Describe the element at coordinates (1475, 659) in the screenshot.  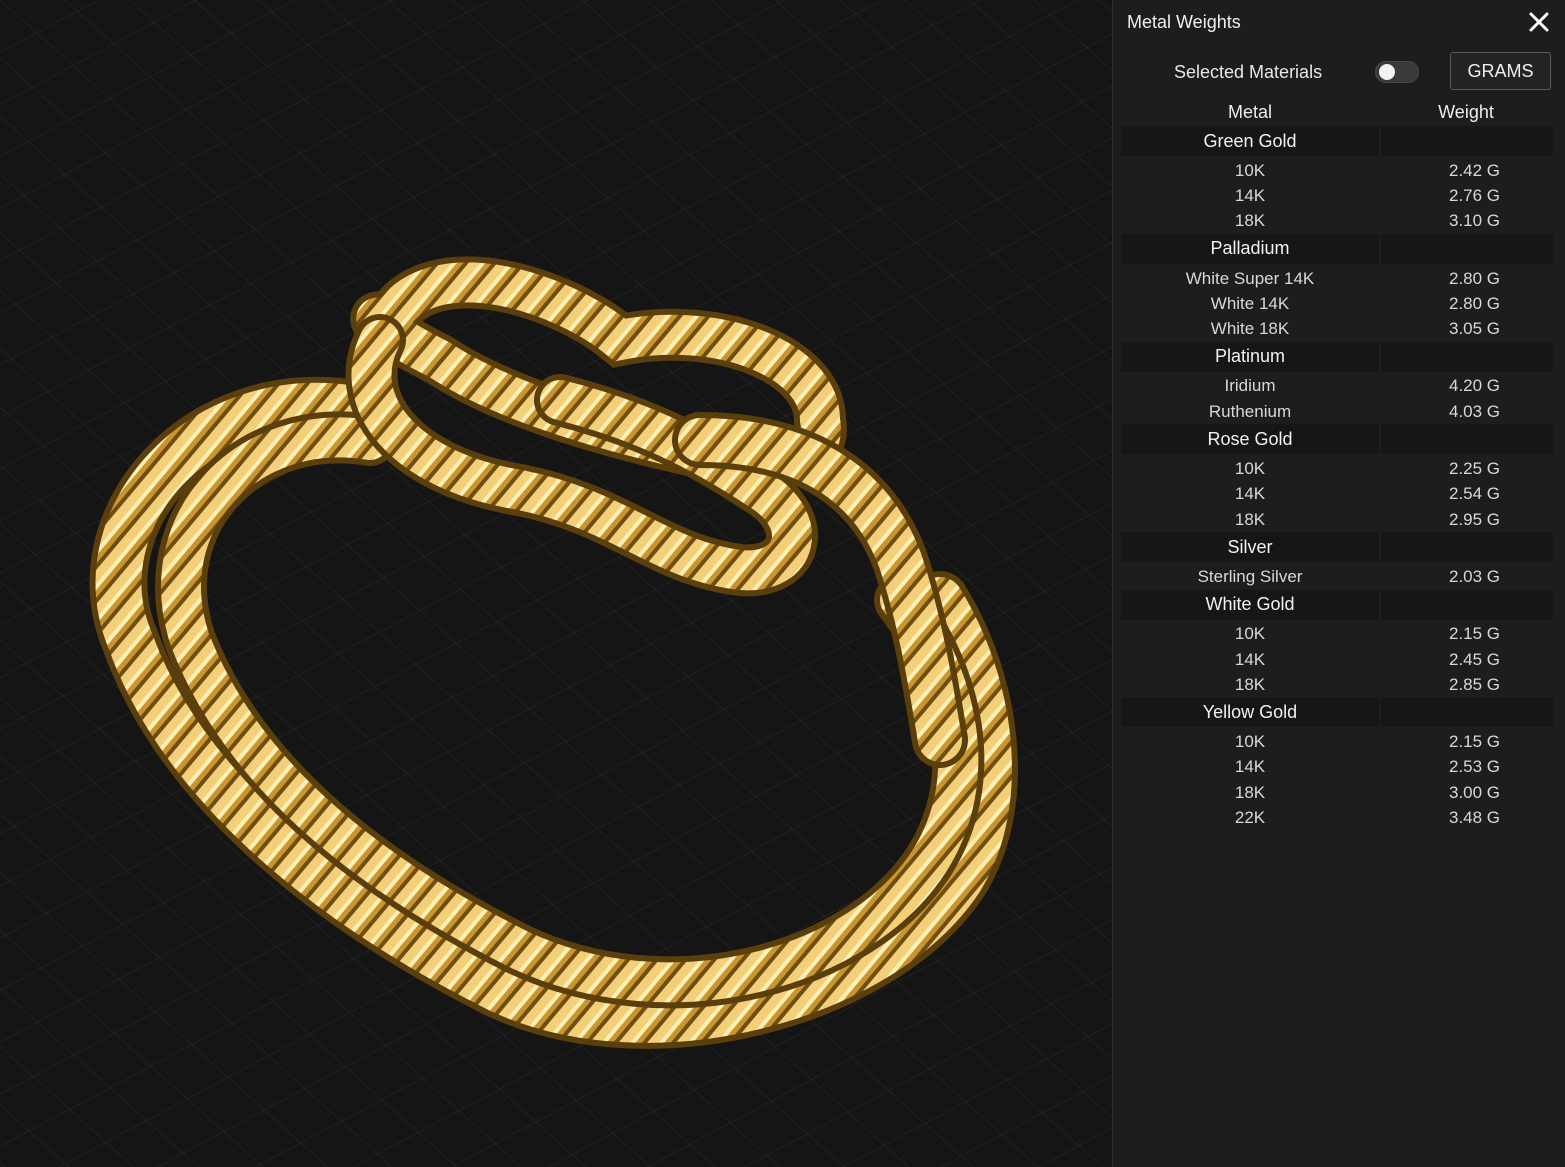
I see `metal-weight: 2.45 G` at that location.